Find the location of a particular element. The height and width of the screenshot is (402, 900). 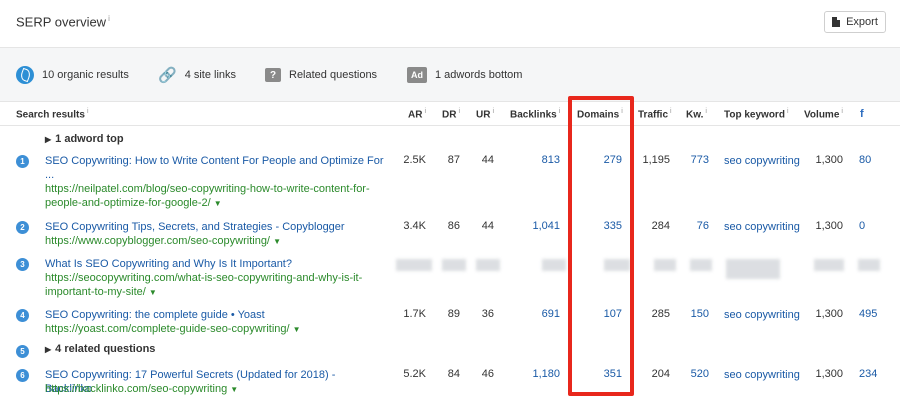

blurred-kw-value is located at coordinates (701, 265).